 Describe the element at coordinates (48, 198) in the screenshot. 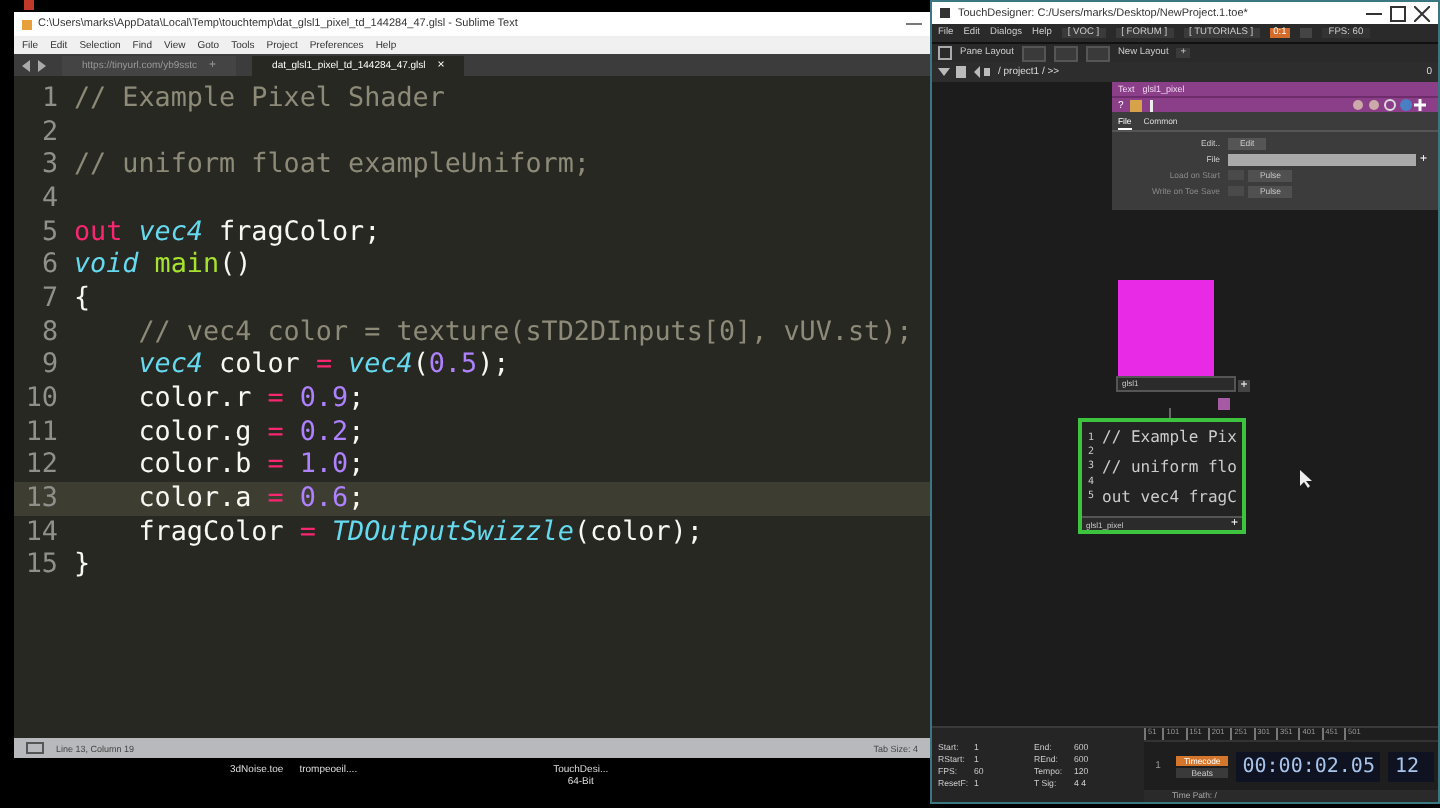

I see `line-number: 4` at that location.